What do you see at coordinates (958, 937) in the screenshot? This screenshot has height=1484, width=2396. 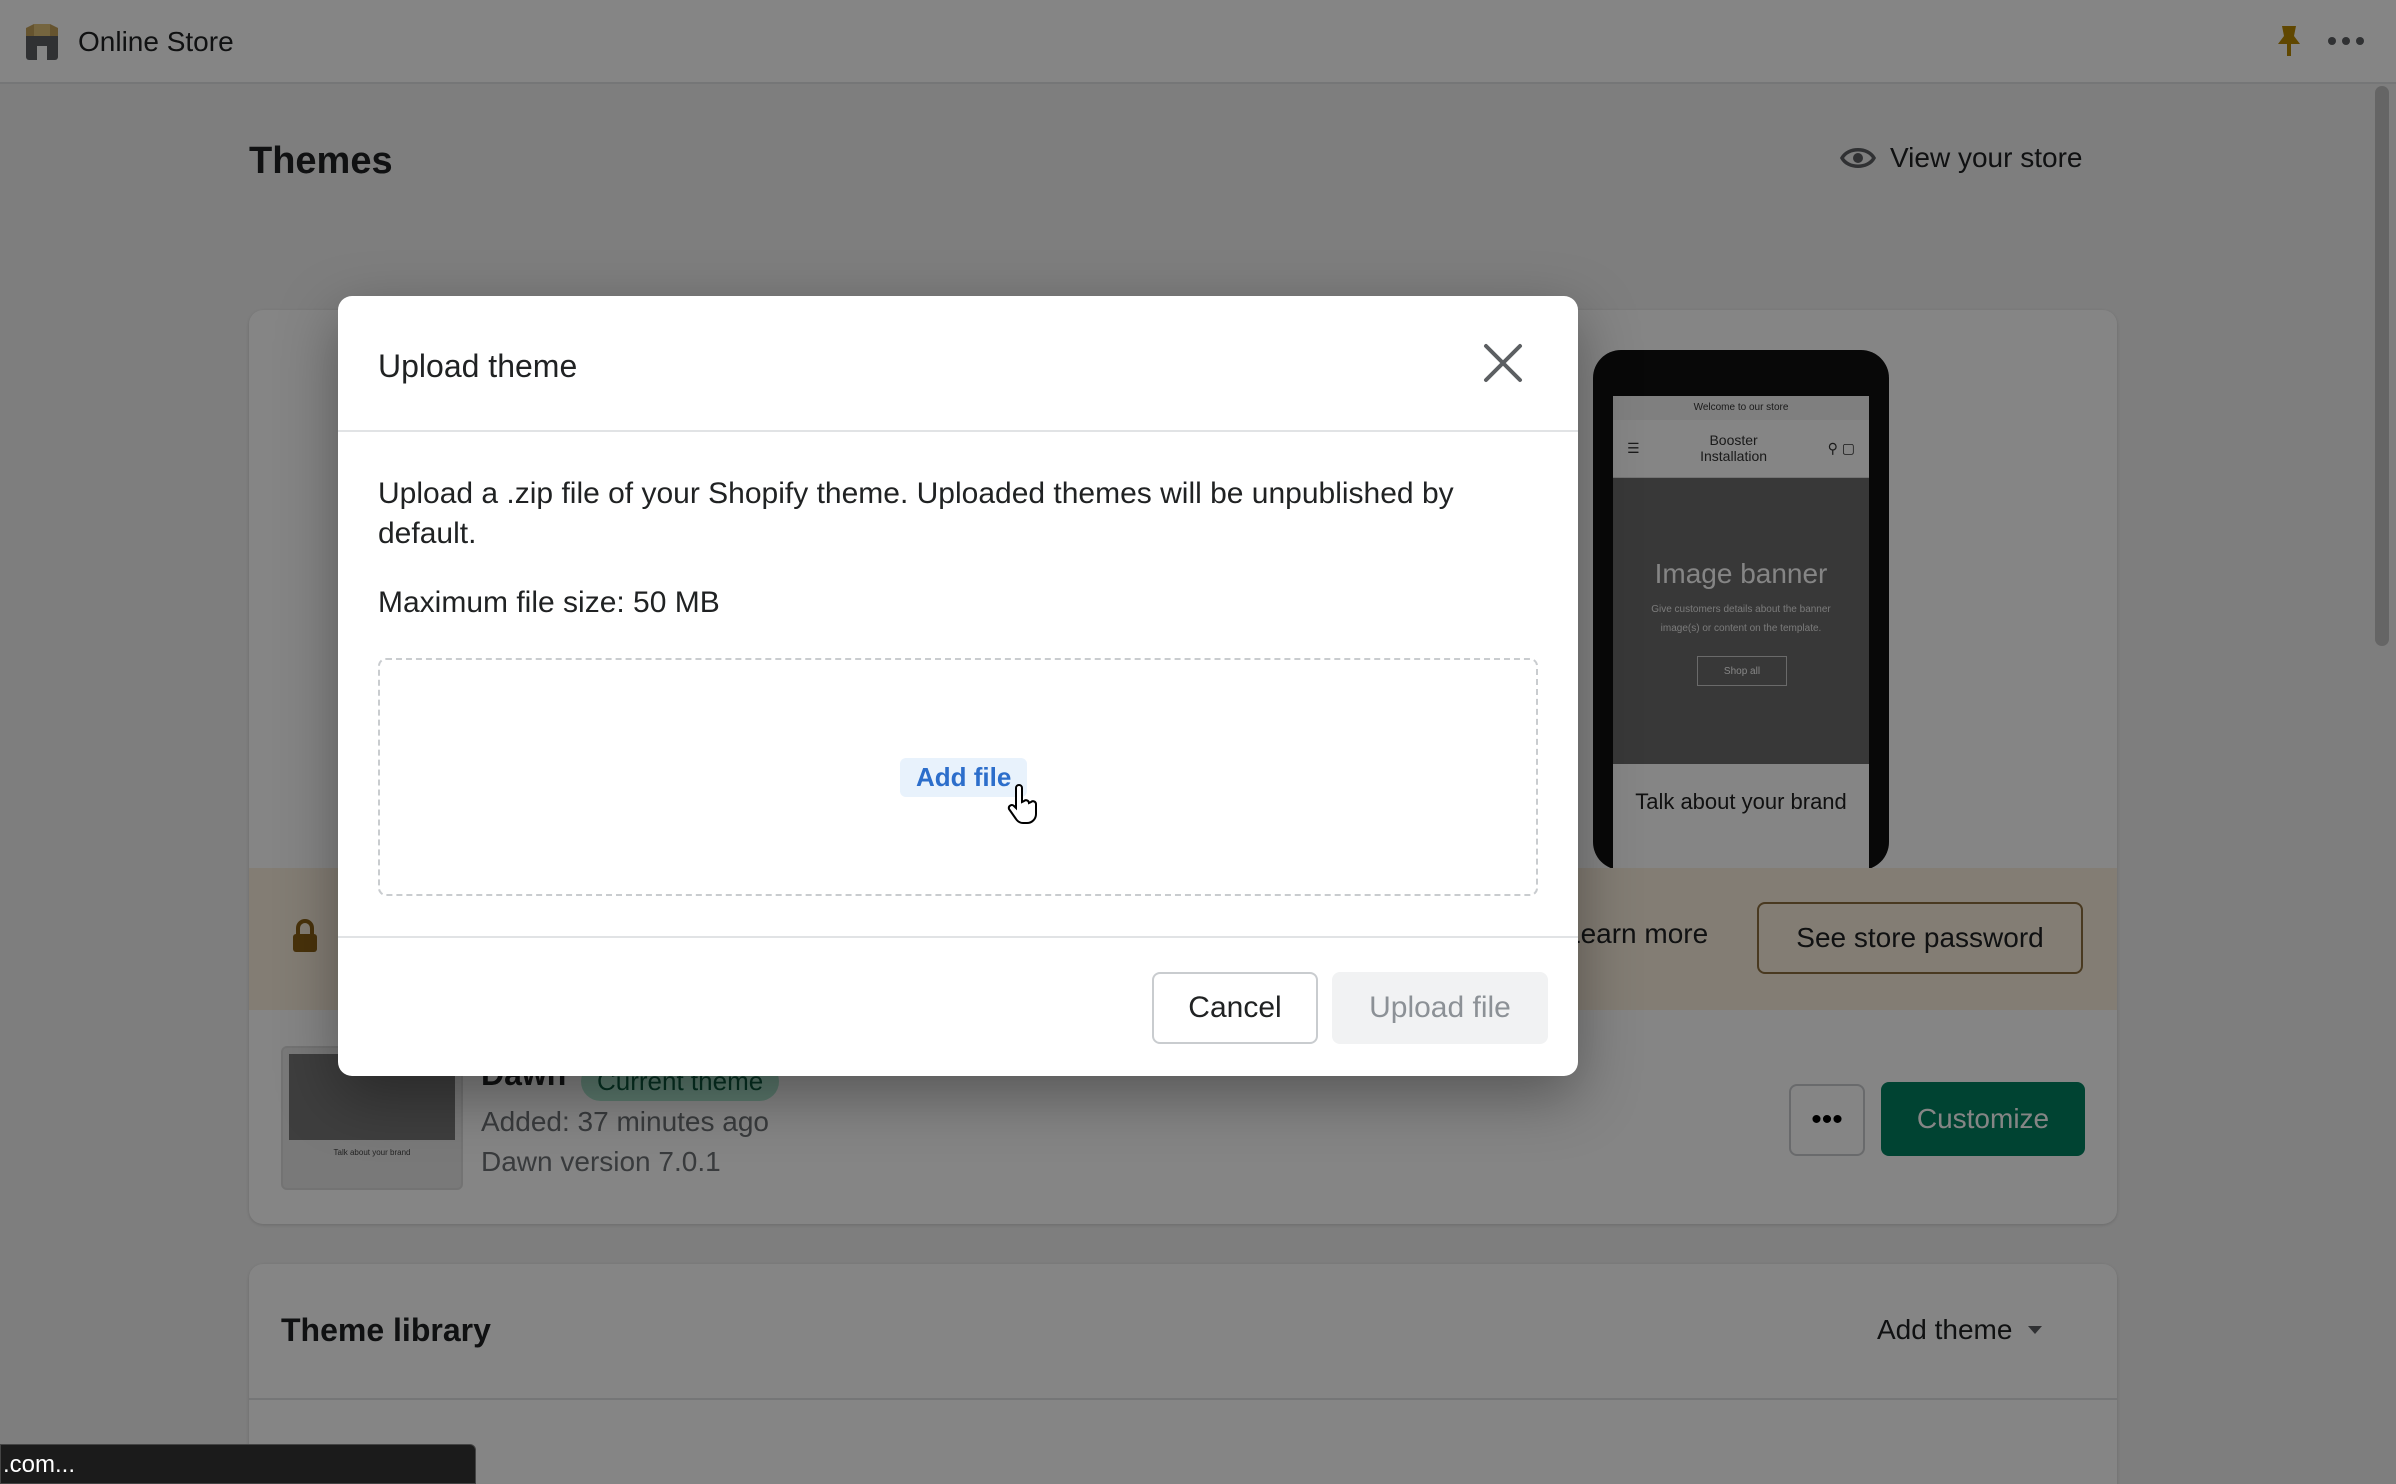 I see `divider` at bounding box center [958, 937].